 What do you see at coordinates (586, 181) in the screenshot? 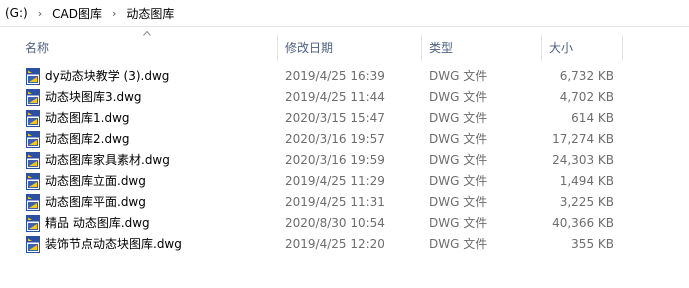
I see `file-size: 1,494 KB` at bounding box center [586, 181].